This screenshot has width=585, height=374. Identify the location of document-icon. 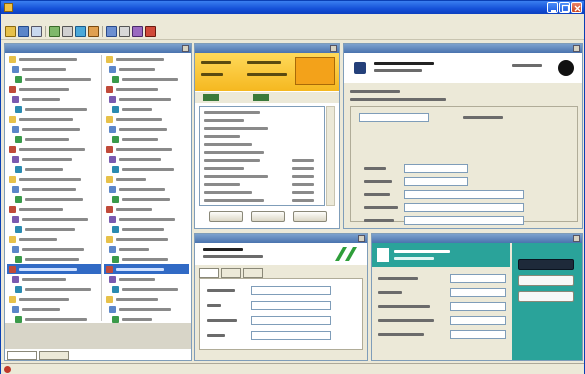
(36, 31).